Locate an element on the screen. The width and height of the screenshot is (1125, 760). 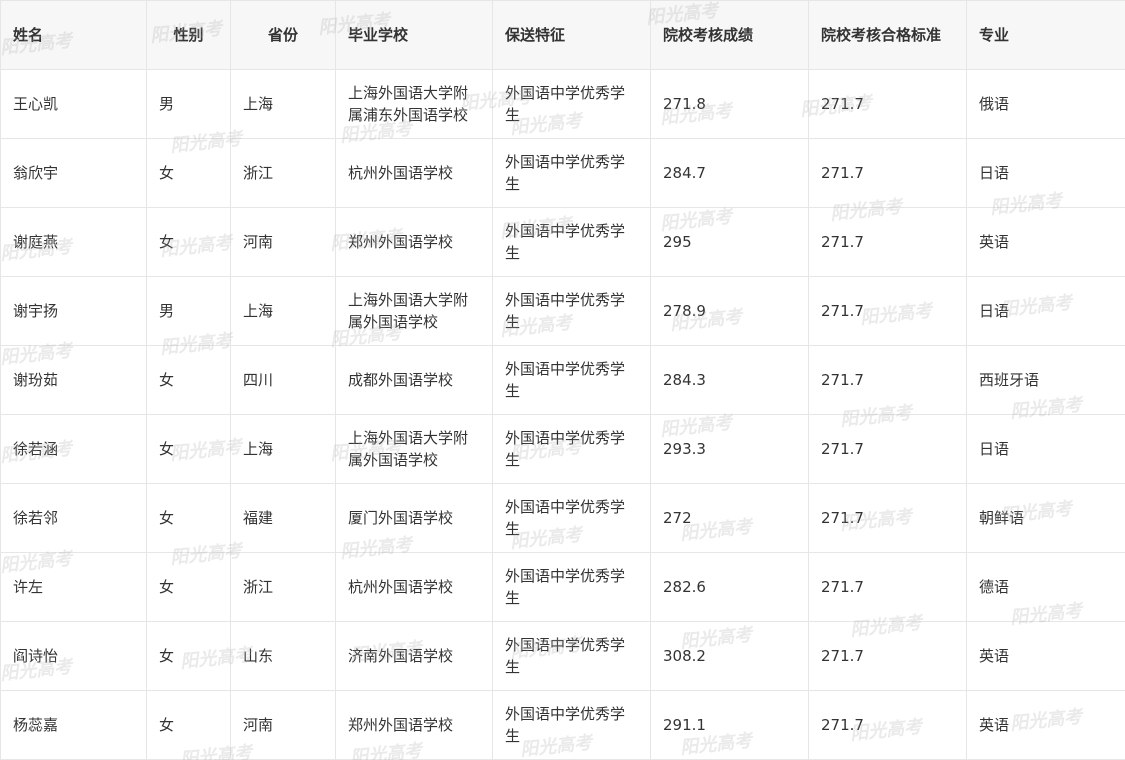
table-header-row: 姓名 性别 省份 毕业学校 保送特征 院校考核成绩 院校考核合格标准 专业 is located at coordinates (562, 35).